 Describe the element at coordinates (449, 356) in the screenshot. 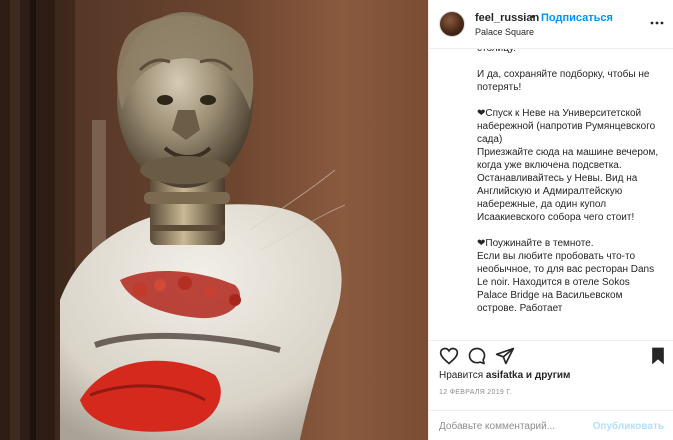

I see `heart-icon` at that location.